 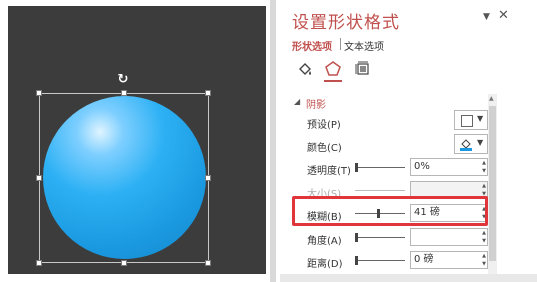 What do you see at coordinates (466, 144) in the screenshot?
I see `paint-bucket-icon` at bounding box center [466, 144].